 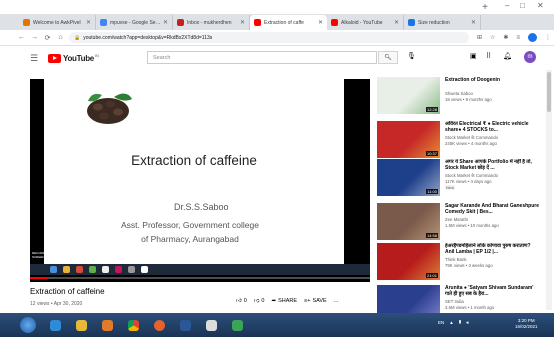 What do you see at coordinates (469, 265) in the screenshot?
I see `recommended-video-meta: 79K views • 3 weeks ago` at bounding box center [469, 265].